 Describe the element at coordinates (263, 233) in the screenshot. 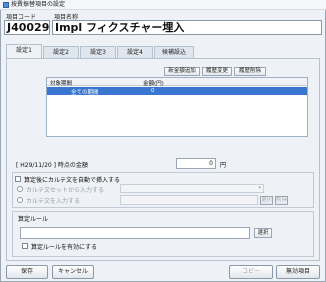

I see `rule-select-button: 選択` at that location.